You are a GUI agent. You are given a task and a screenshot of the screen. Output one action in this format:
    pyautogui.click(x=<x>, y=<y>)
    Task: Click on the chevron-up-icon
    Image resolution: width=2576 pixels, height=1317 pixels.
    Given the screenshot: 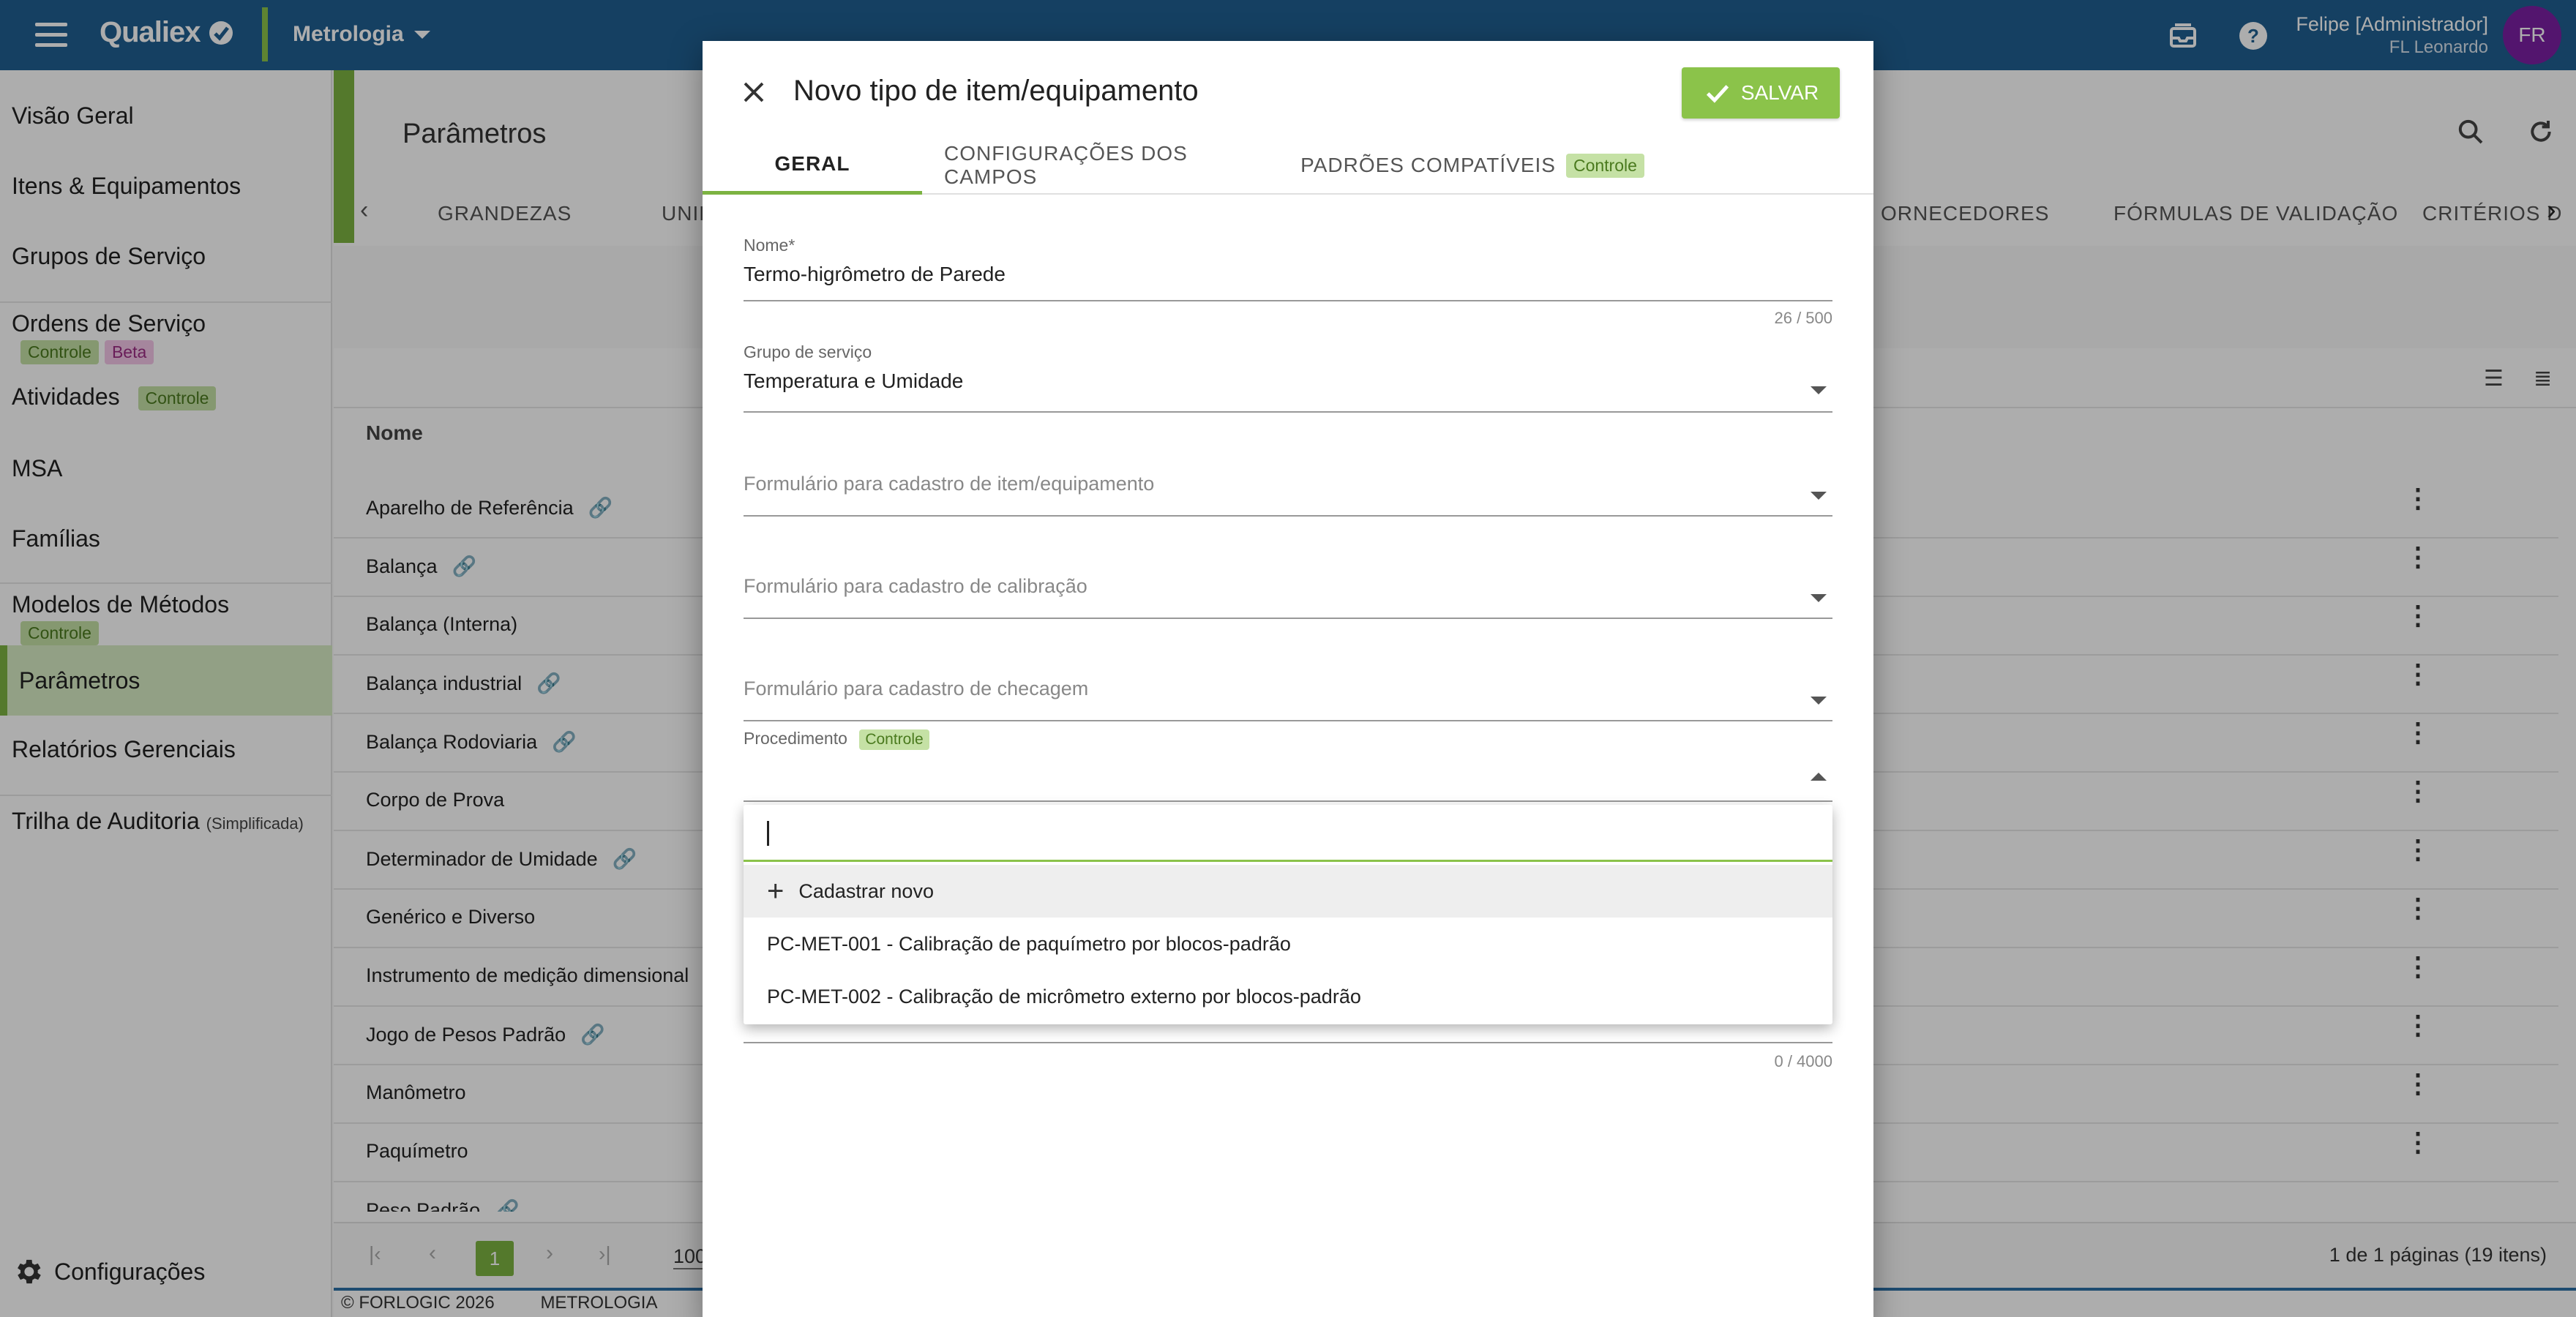 What is the action you would take?
    pyautogui.click(x=1819, y=777)
    